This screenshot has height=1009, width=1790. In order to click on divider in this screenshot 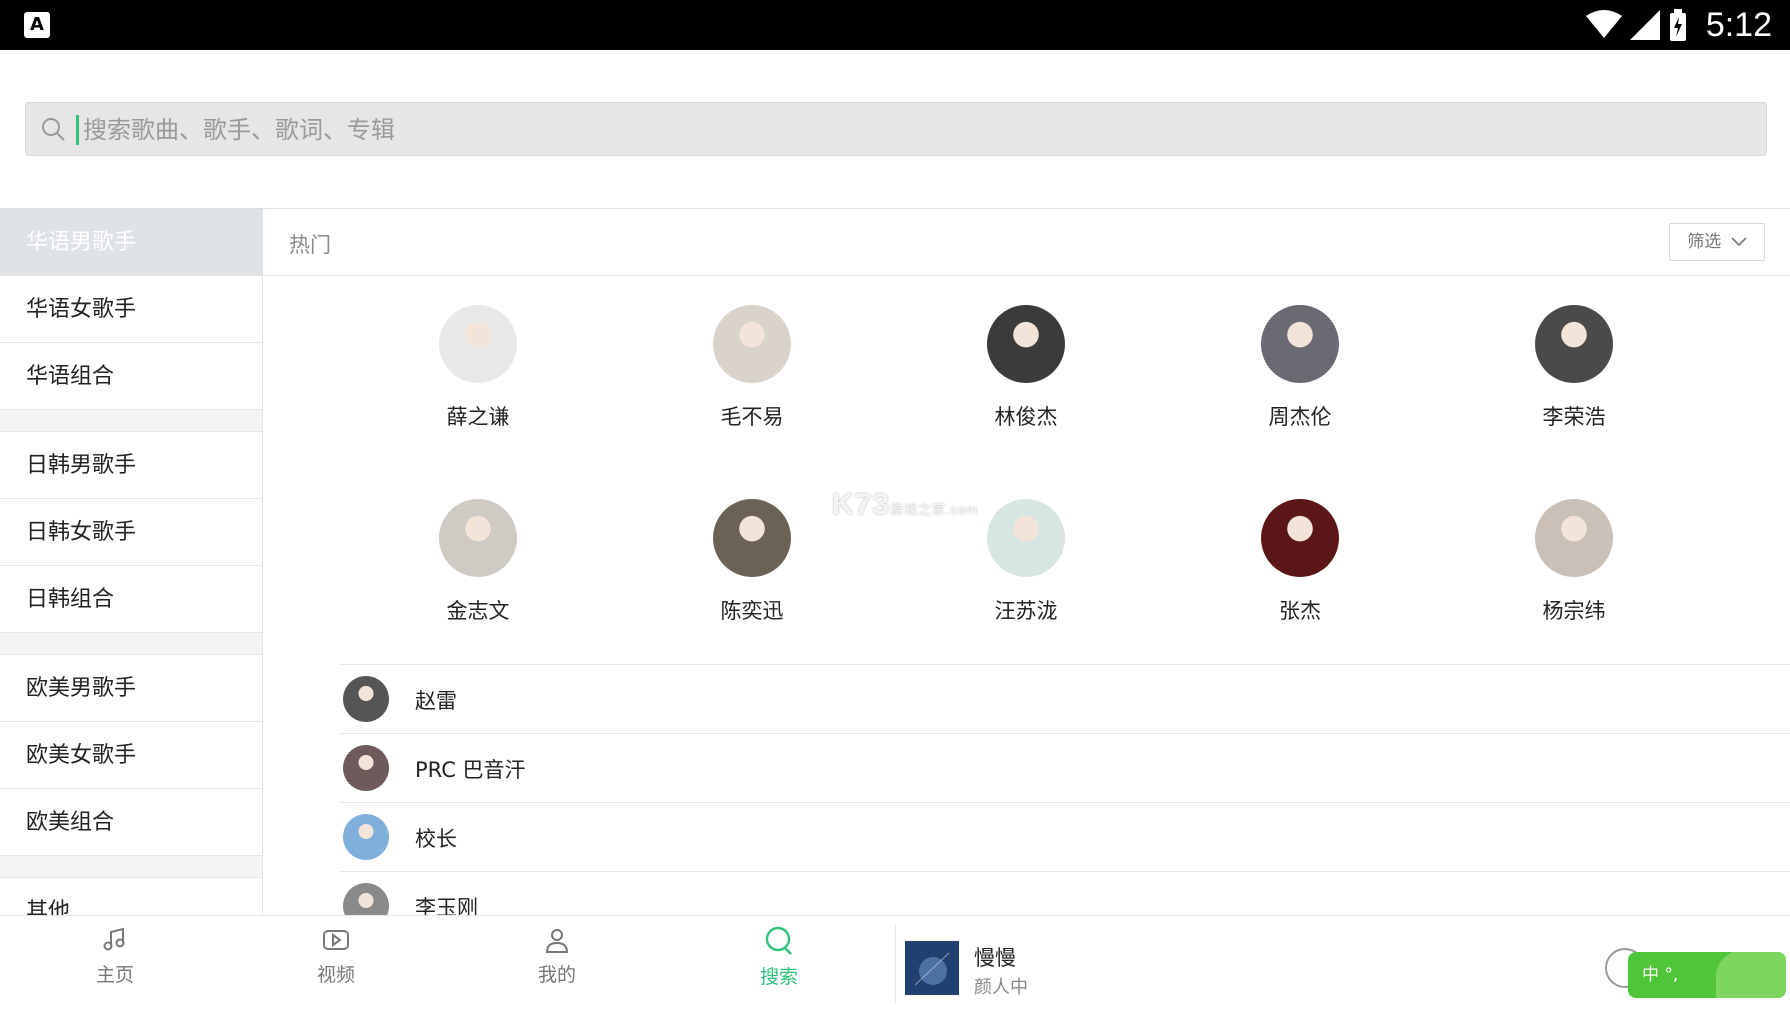, I will do `click(895, 964)`.